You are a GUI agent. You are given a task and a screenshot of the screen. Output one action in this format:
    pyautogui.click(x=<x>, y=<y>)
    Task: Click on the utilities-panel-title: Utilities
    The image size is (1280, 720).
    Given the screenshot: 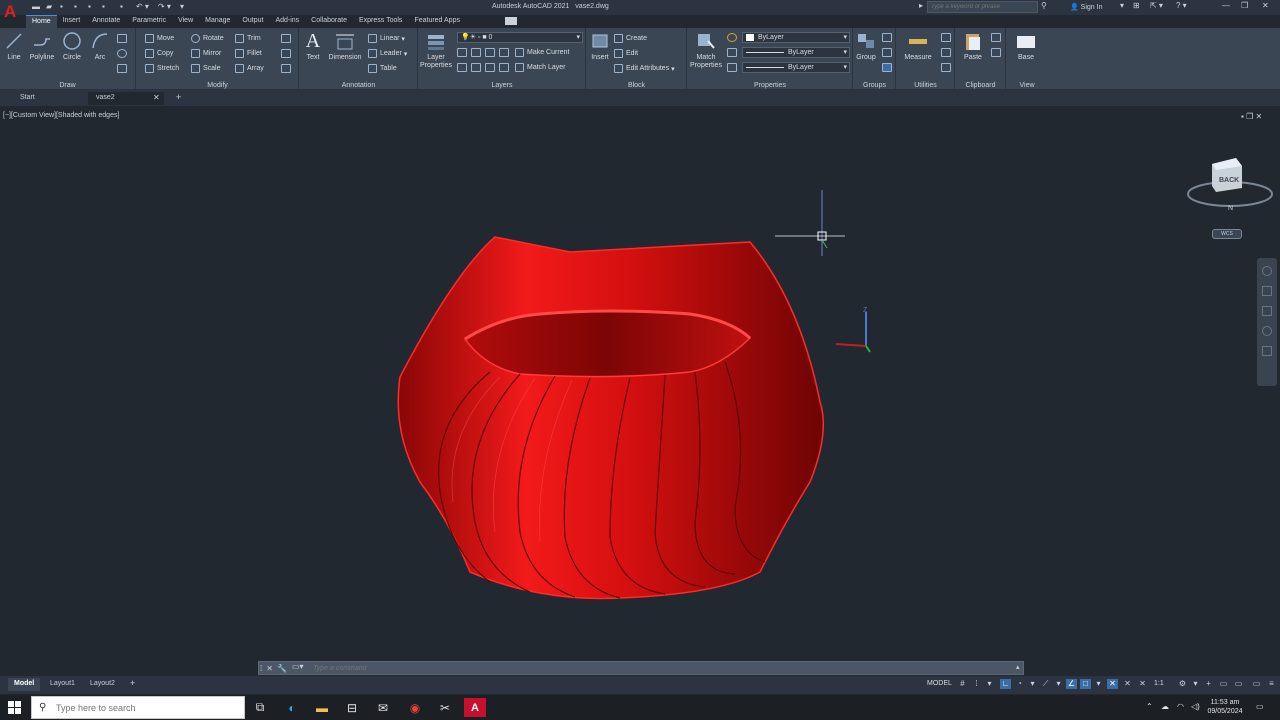 What is the action you would take?
    pyautogui.click(x=925, y=85)
    